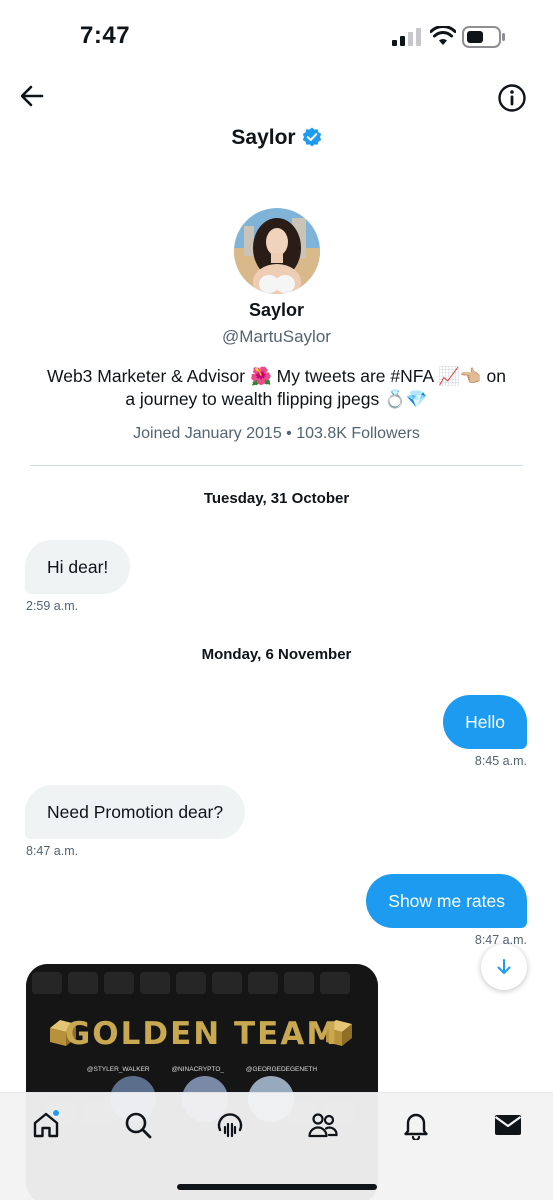 This screenshot has height=1200, width=553. I want to click on message-timestamp: 2:59 a.m., so click(52, 606).